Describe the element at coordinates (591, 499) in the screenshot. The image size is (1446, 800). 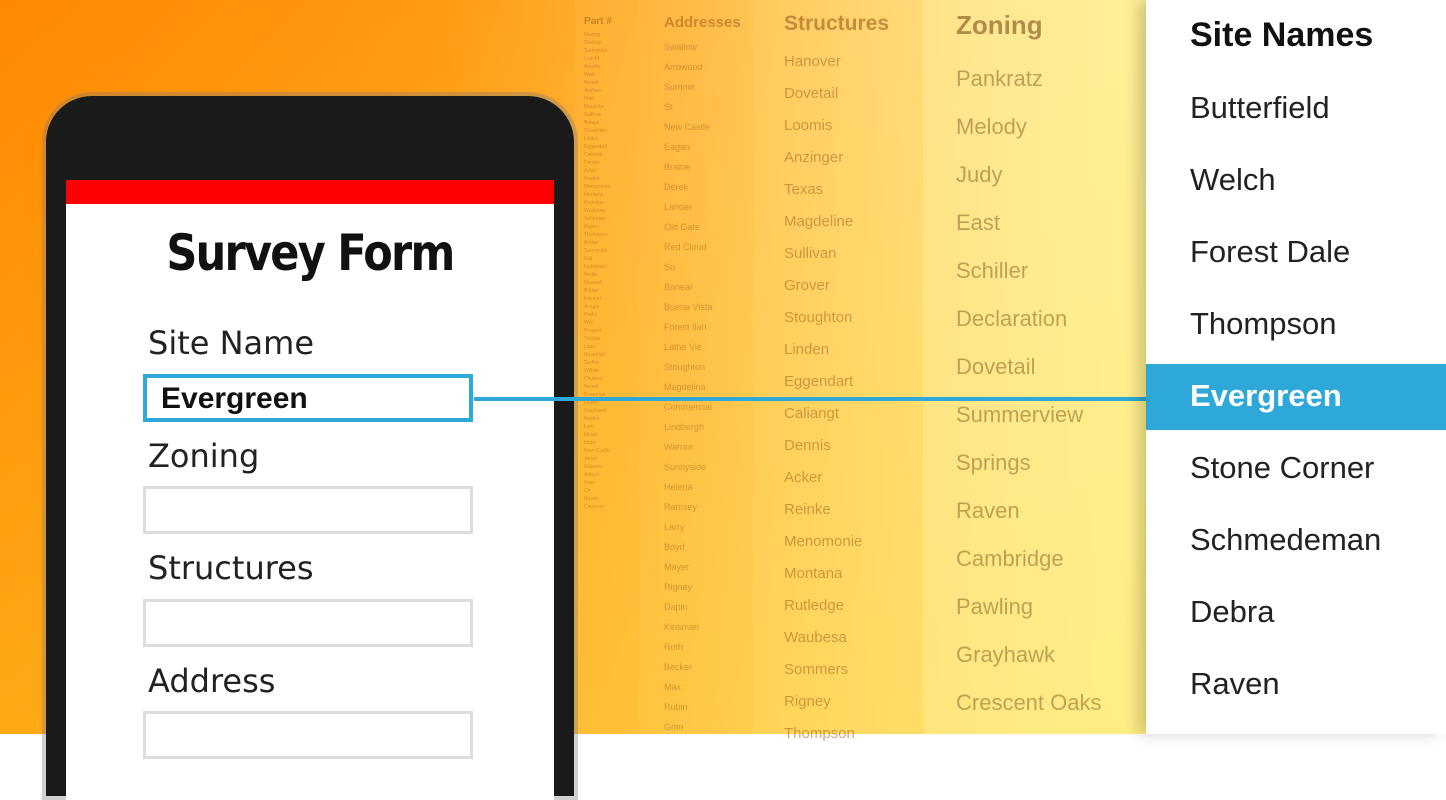
I see `column-item: Raven` at that location.